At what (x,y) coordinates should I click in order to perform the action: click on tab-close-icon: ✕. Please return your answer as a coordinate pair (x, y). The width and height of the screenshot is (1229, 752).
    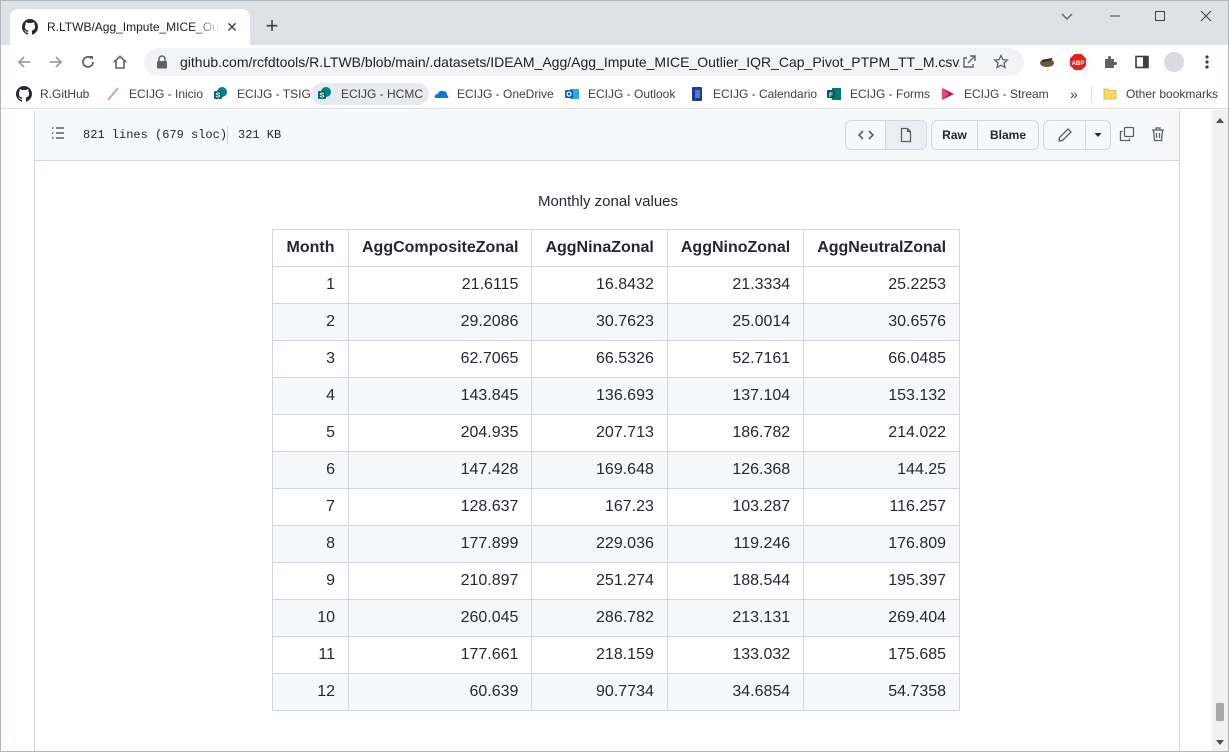
    Looking at the image, I should click on (232, 27).